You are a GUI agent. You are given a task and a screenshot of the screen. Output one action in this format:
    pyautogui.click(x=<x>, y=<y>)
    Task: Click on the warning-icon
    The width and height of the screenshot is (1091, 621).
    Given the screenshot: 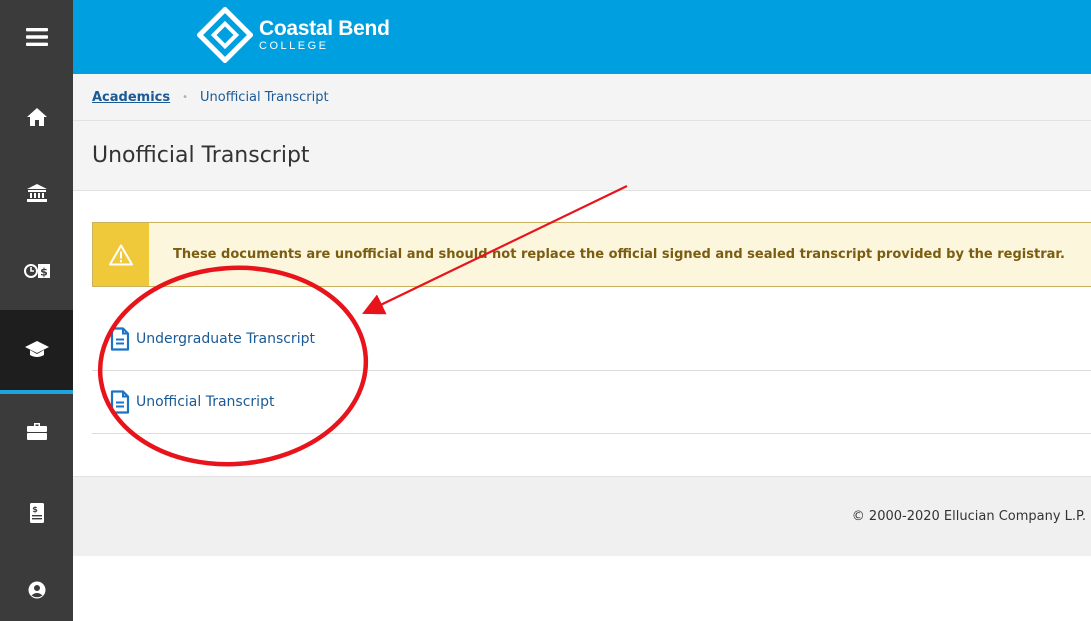 What is the action you would take?
    pyautogui.click(x=121, y=254)
    